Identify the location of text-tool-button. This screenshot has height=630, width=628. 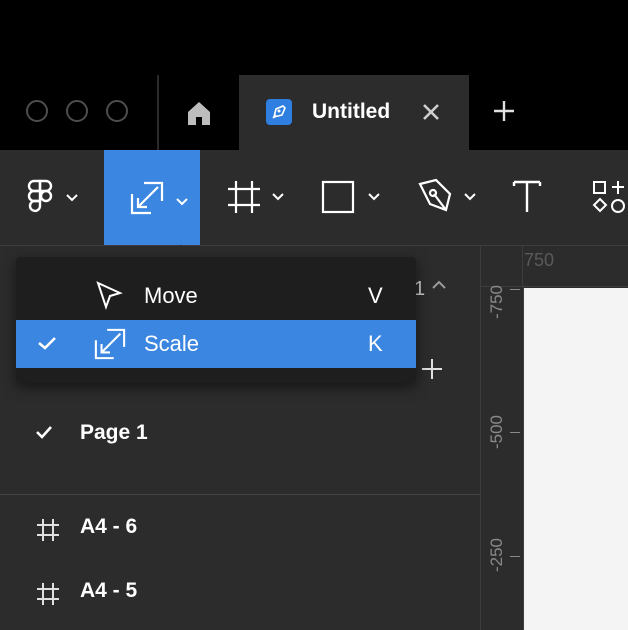
(528, 197).